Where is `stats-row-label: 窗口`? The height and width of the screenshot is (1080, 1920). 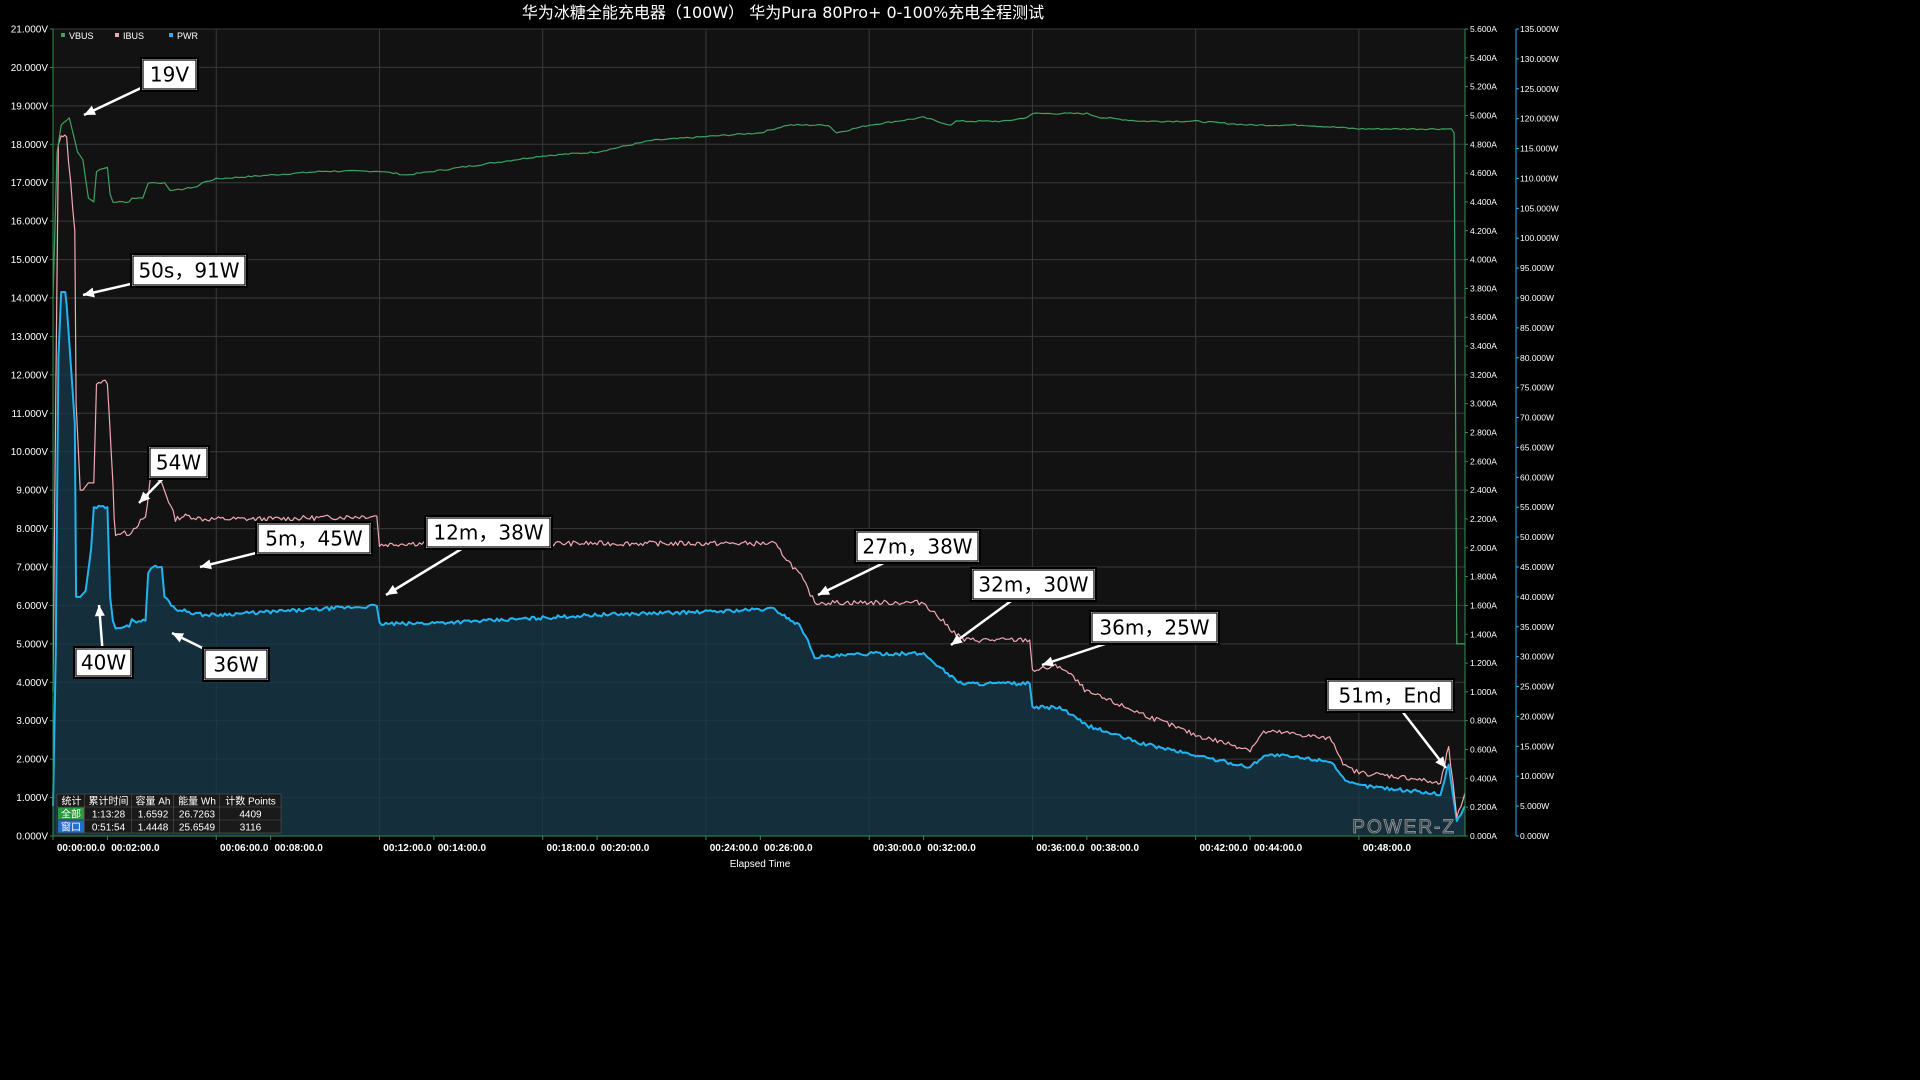
stats-row-label: 窗口 is located at coordinates (71, 827).